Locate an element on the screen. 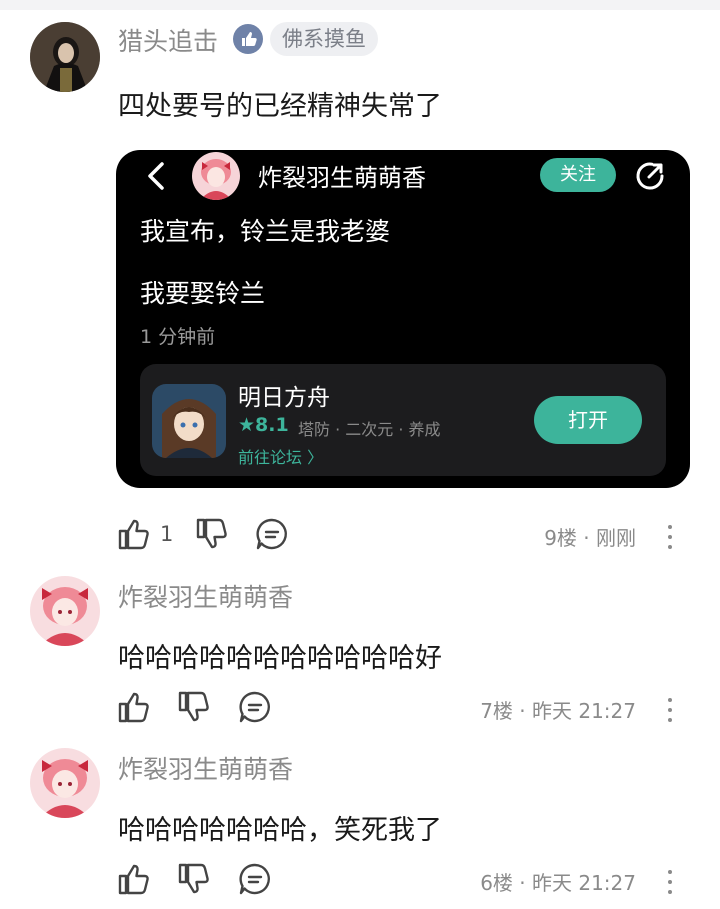  poster-name: 炸裂羽生萌萌香 is located at coordinates (342, 175).